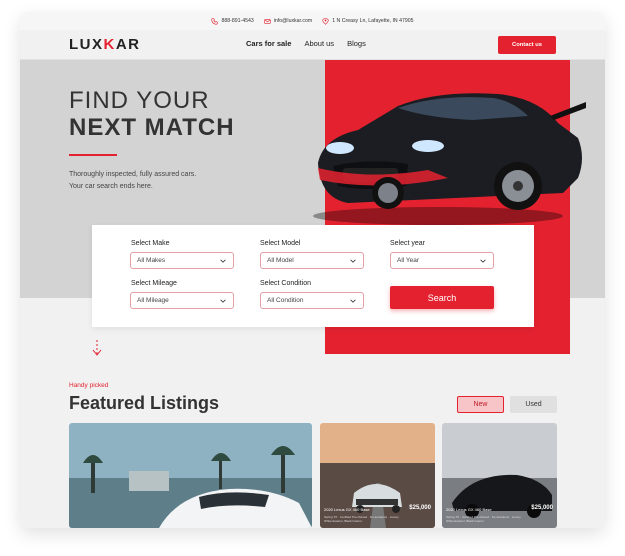  Describe the element at coordinates (408, 243) in the screenshot. I see `year-label: Select year` at that location.